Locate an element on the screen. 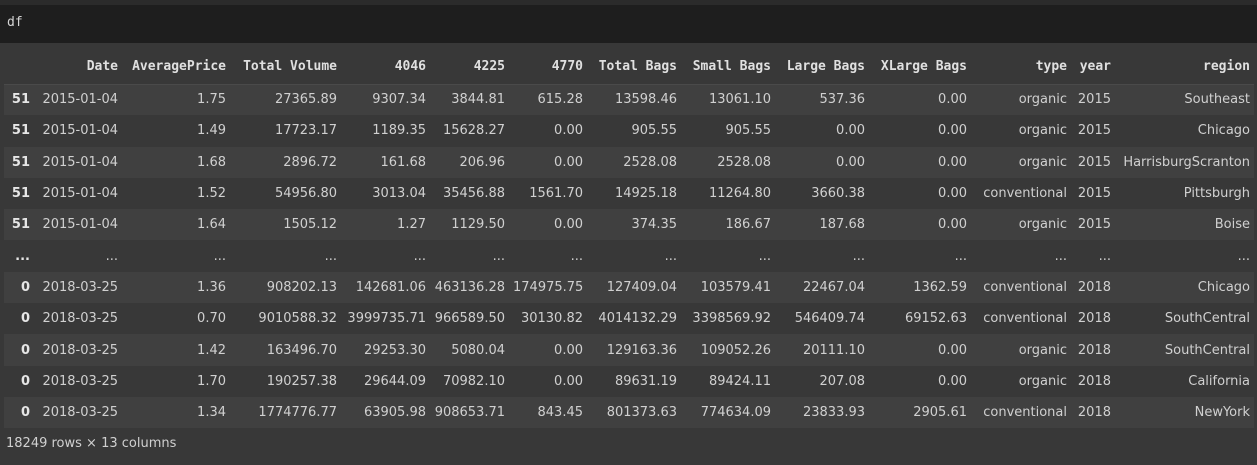 The width and height of the screenshot is (1257, 465). table-cell: HarrisburgScranton is located at coordinates (1186, 162).